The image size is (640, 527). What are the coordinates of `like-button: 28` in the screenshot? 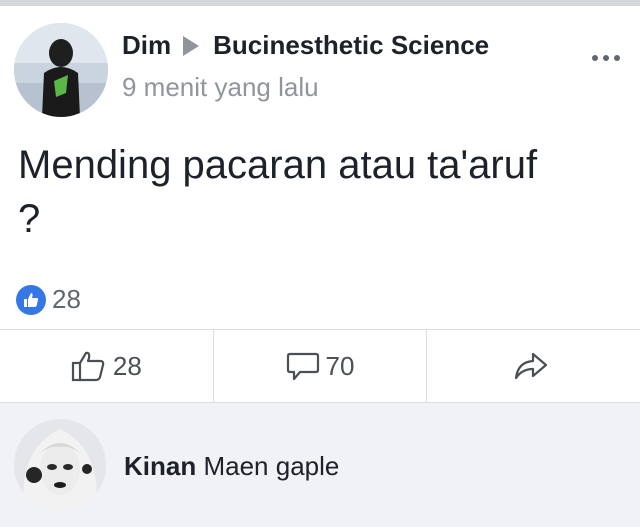 It's located at (106, 366).